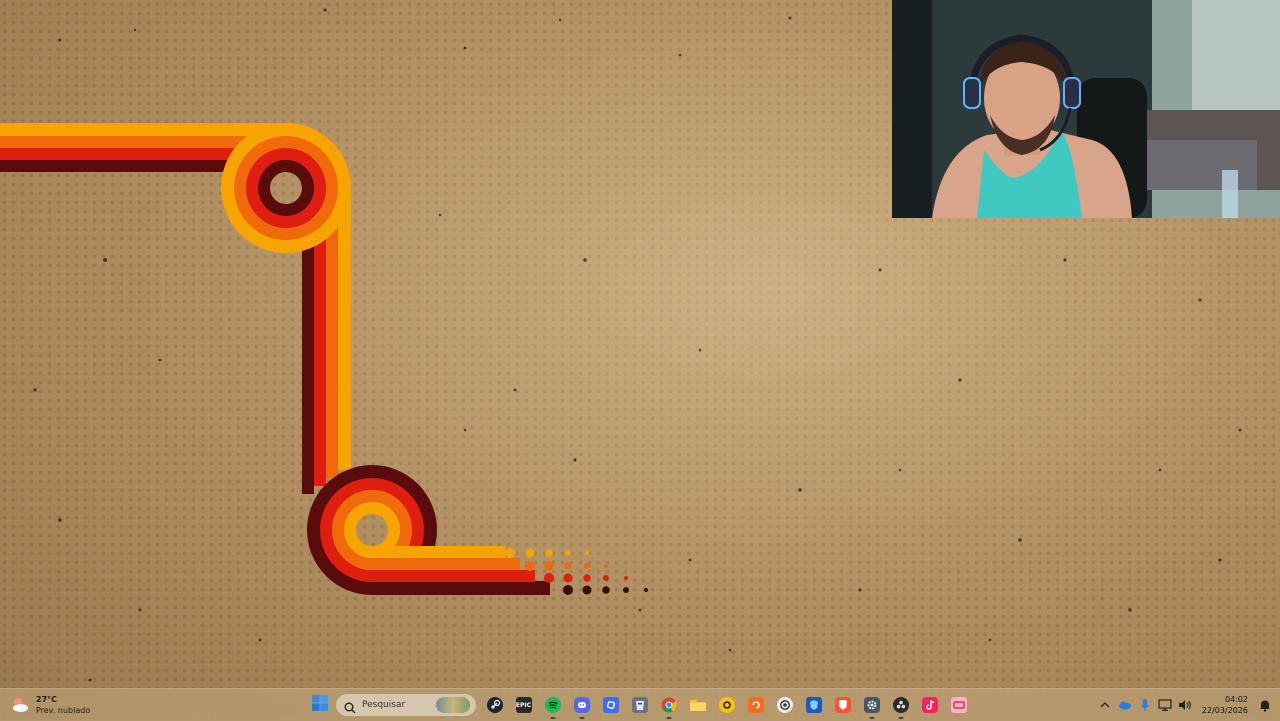 The image size is (1280, 721). Describe the element at coordinates (1265, 705) in the screenshot. I see `notification-bell-icon` at that location.